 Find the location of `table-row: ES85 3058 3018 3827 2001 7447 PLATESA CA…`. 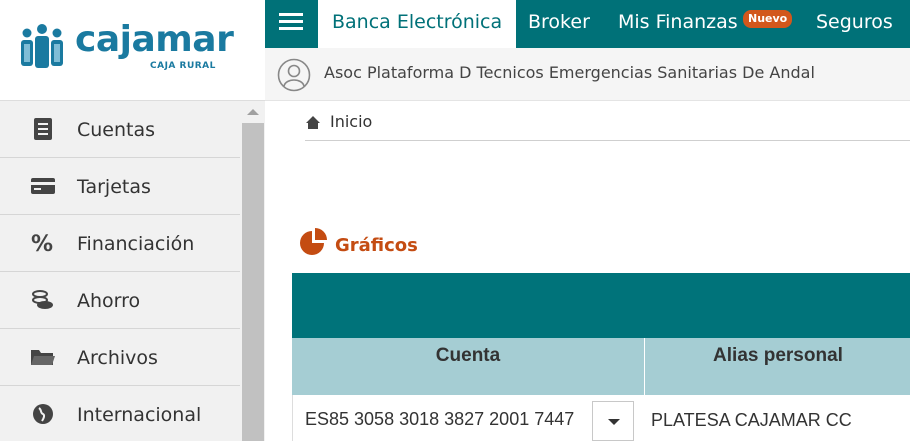

table-row: ES85 3058 3018 3827 2001 7447 PLATESA CA… is located at coordinates (601, 418).